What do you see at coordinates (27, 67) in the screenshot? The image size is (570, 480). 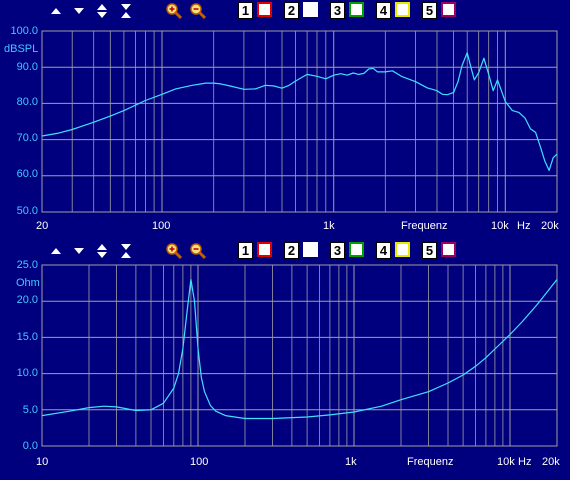 I see `y-tick-label: 90.0` at bounding box center [27, 67].